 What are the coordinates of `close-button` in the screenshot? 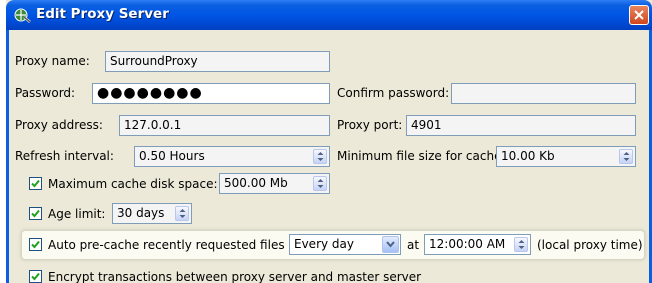 It's located at (639, 15).